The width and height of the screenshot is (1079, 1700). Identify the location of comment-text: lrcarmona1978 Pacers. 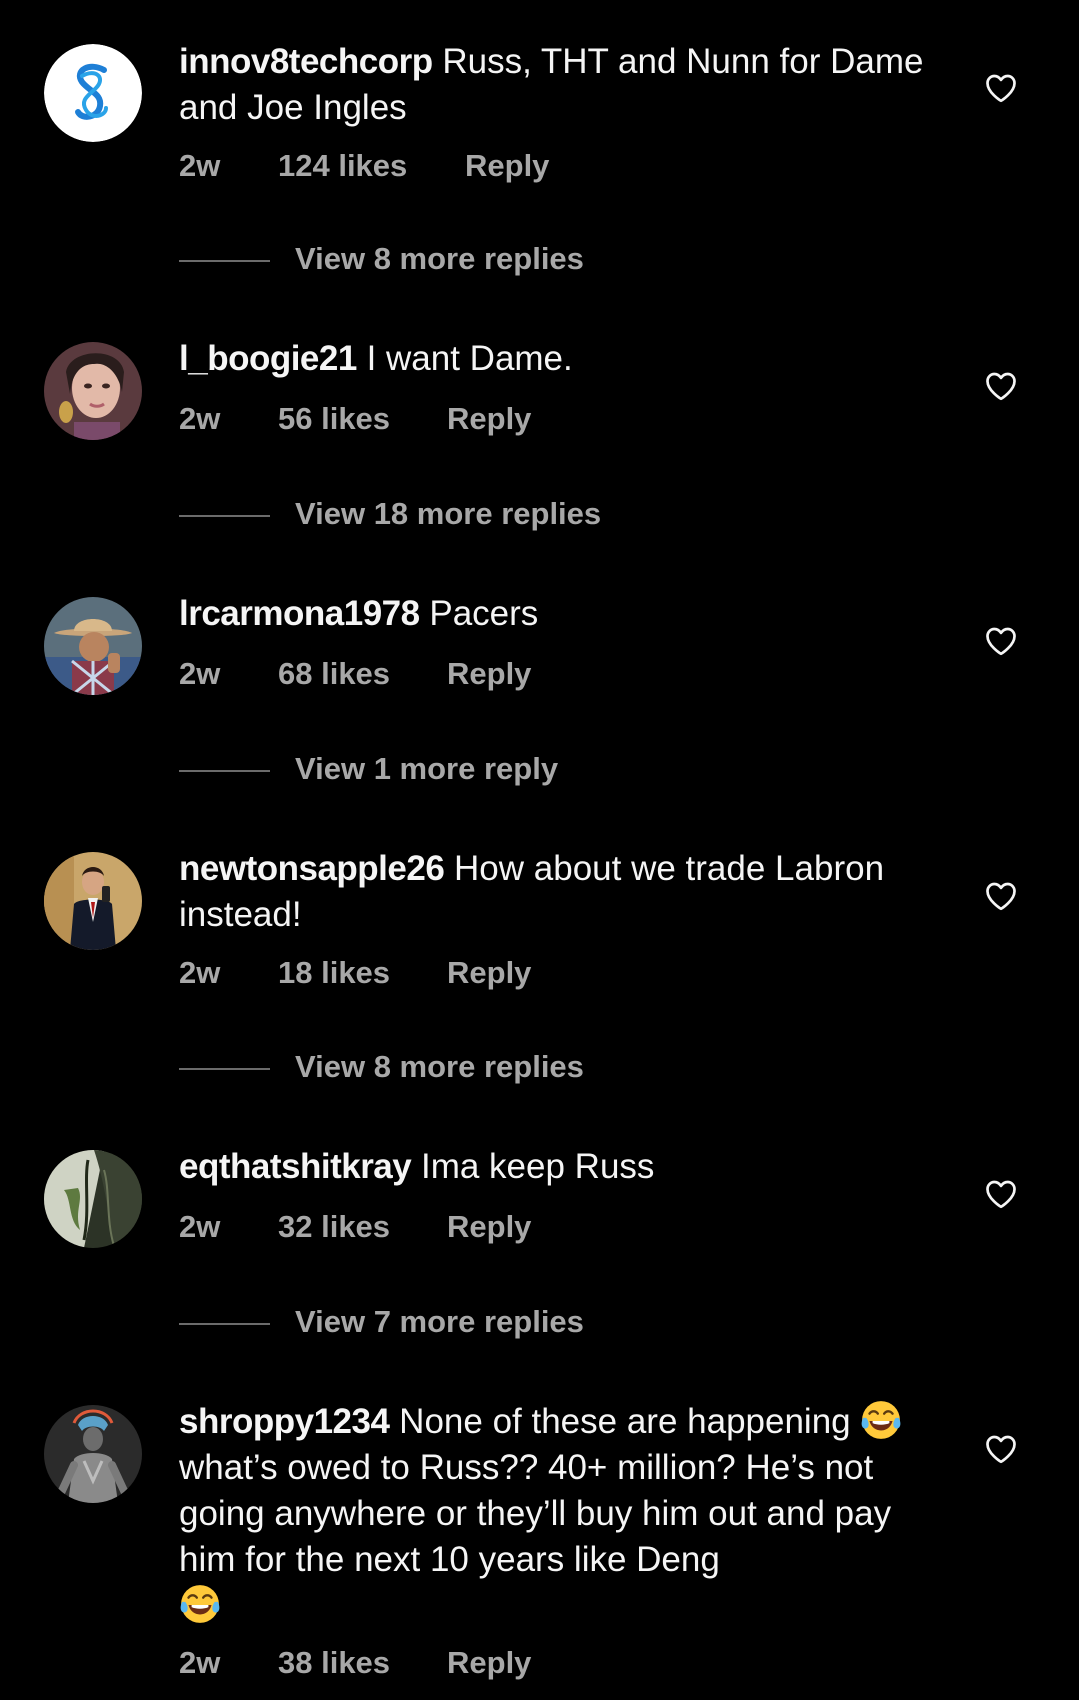
(559, 614).